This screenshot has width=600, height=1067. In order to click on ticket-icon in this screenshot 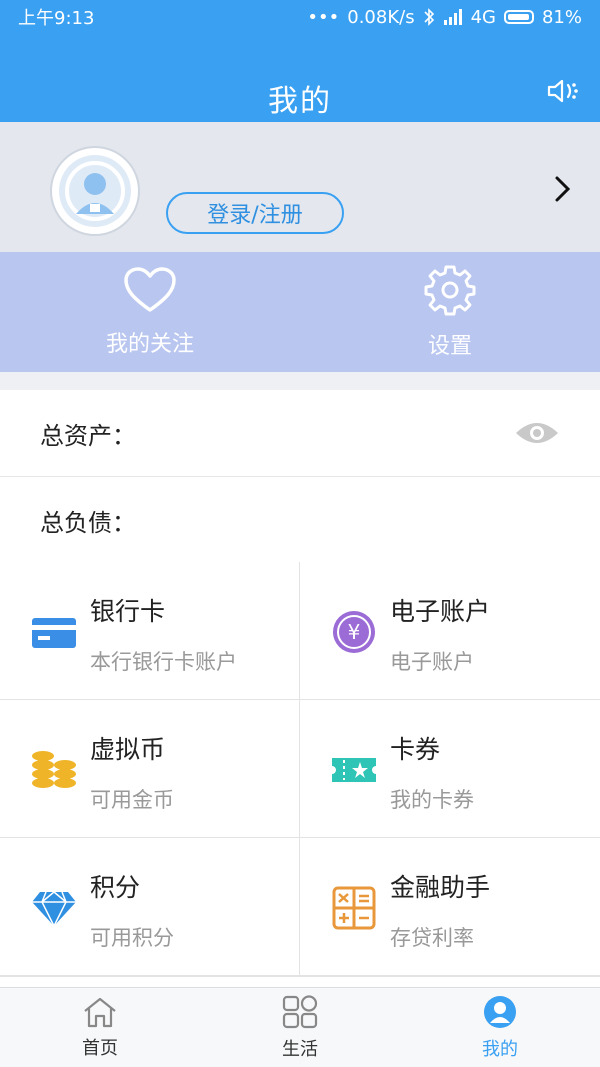, I will do `click(354, 770)`.